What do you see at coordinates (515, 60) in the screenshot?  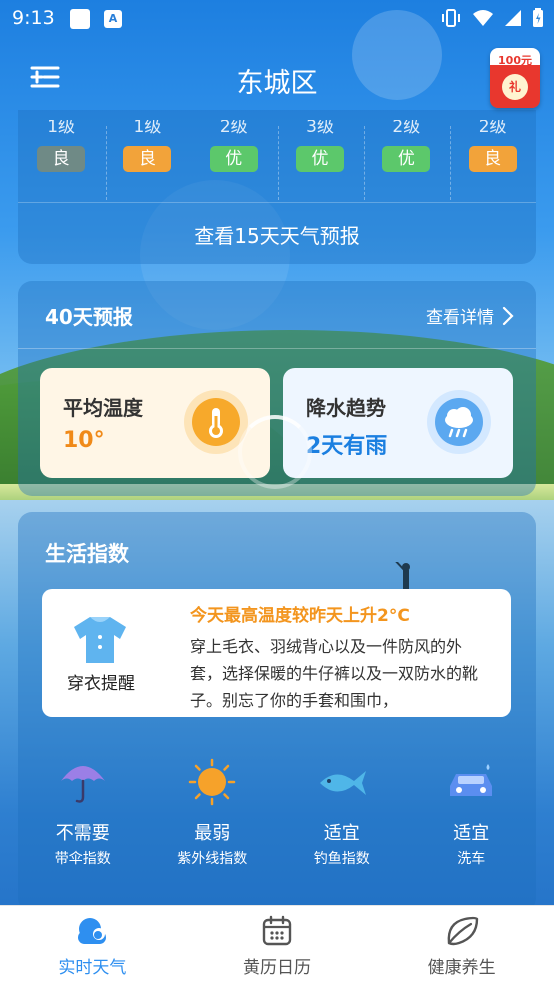 I see `promo-amount: 100元` at bounding box center [515, 60].